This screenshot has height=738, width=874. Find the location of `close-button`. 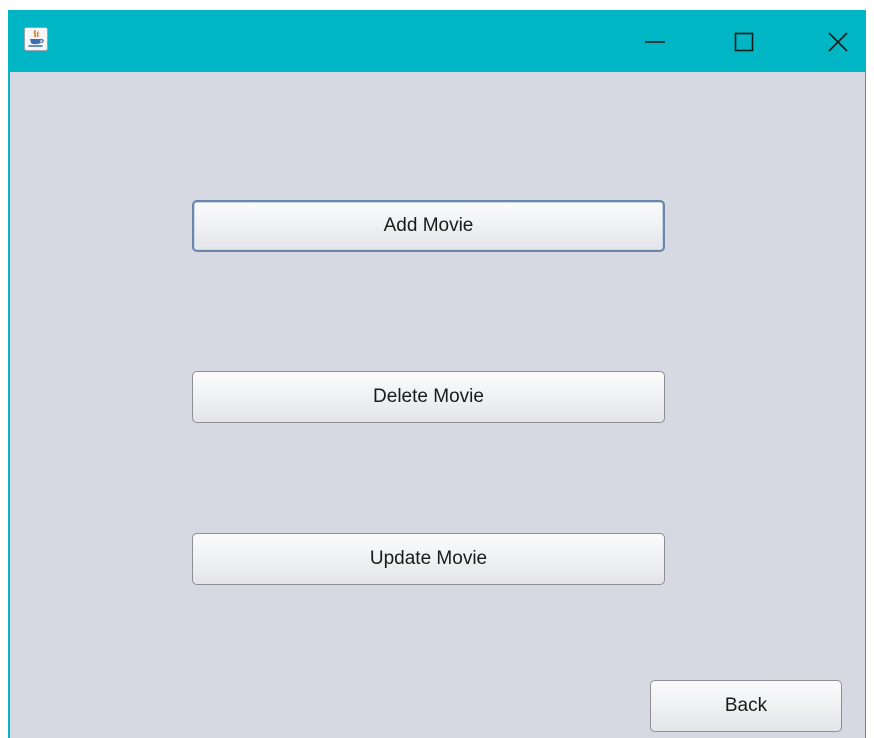

close-button is located at coordinates (838, 42).